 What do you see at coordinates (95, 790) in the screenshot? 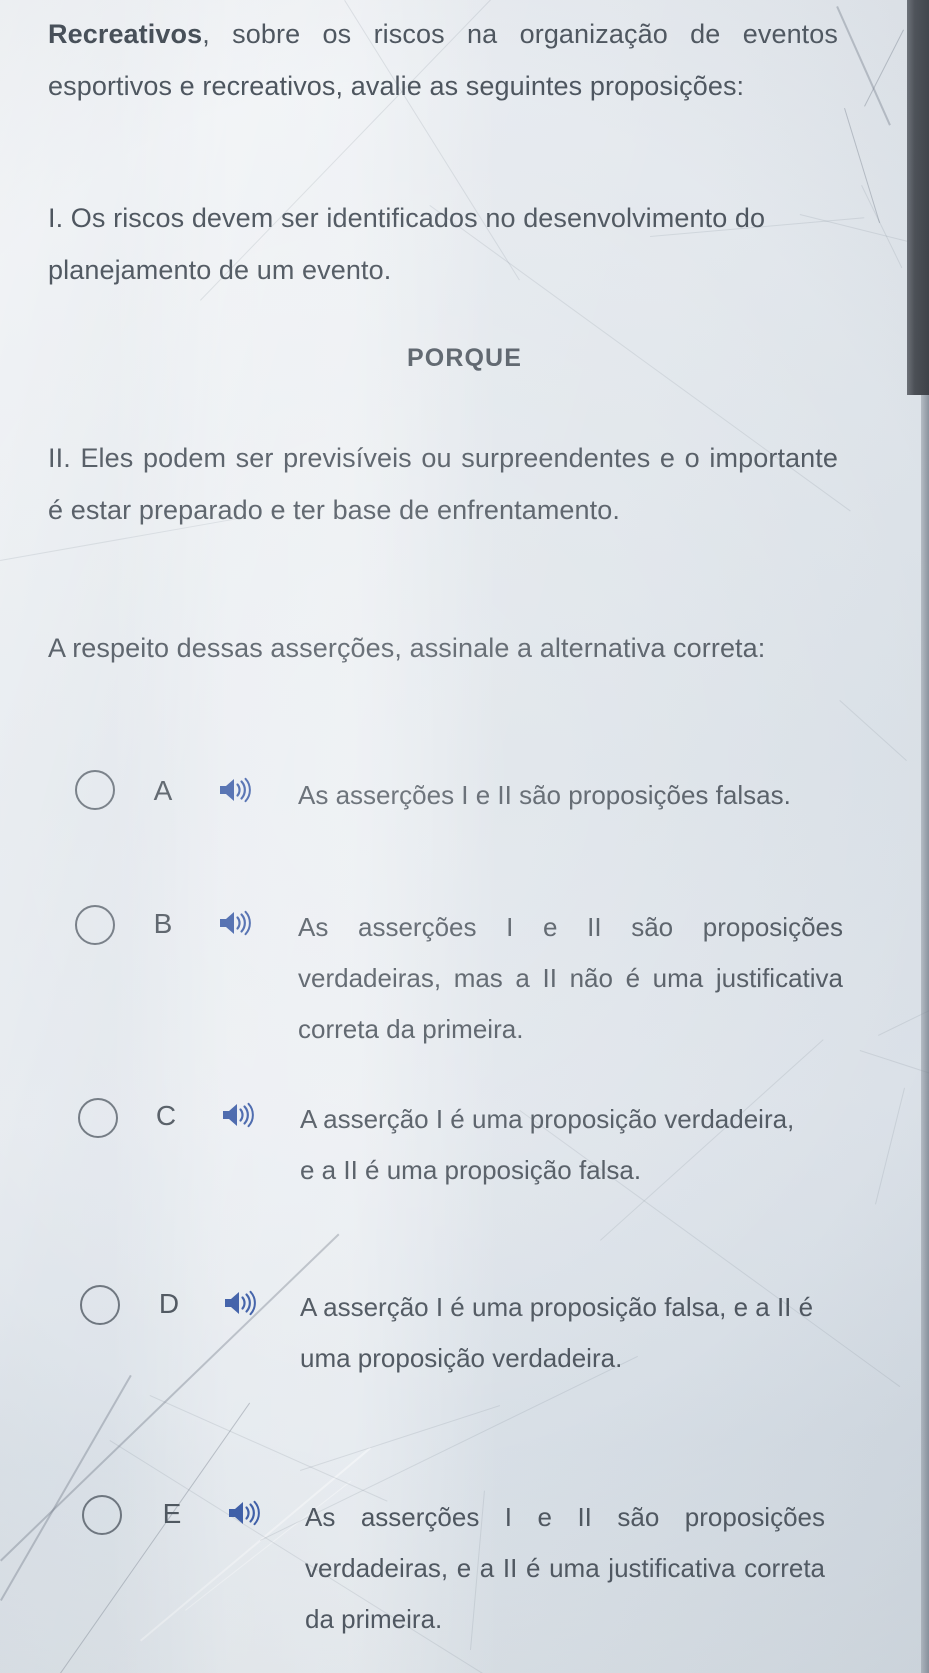
I see `radio-button-a` at bounding box center [95, 790].